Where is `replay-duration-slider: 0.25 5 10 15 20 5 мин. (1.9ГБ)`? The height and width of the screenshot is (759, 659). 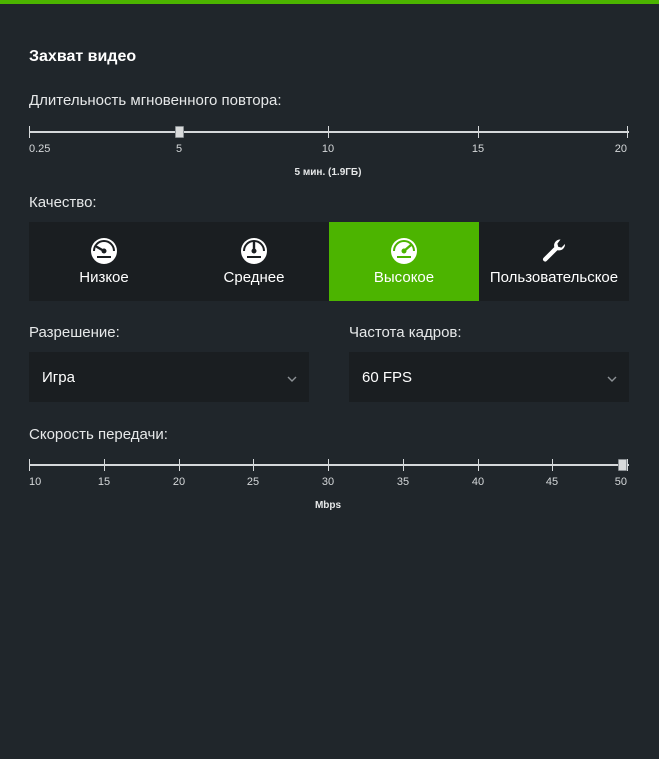 replay-duration-slider: 0.25 5 10 15 20 5 мин. (1.9ГБ) is located at coordinates (329, 156).